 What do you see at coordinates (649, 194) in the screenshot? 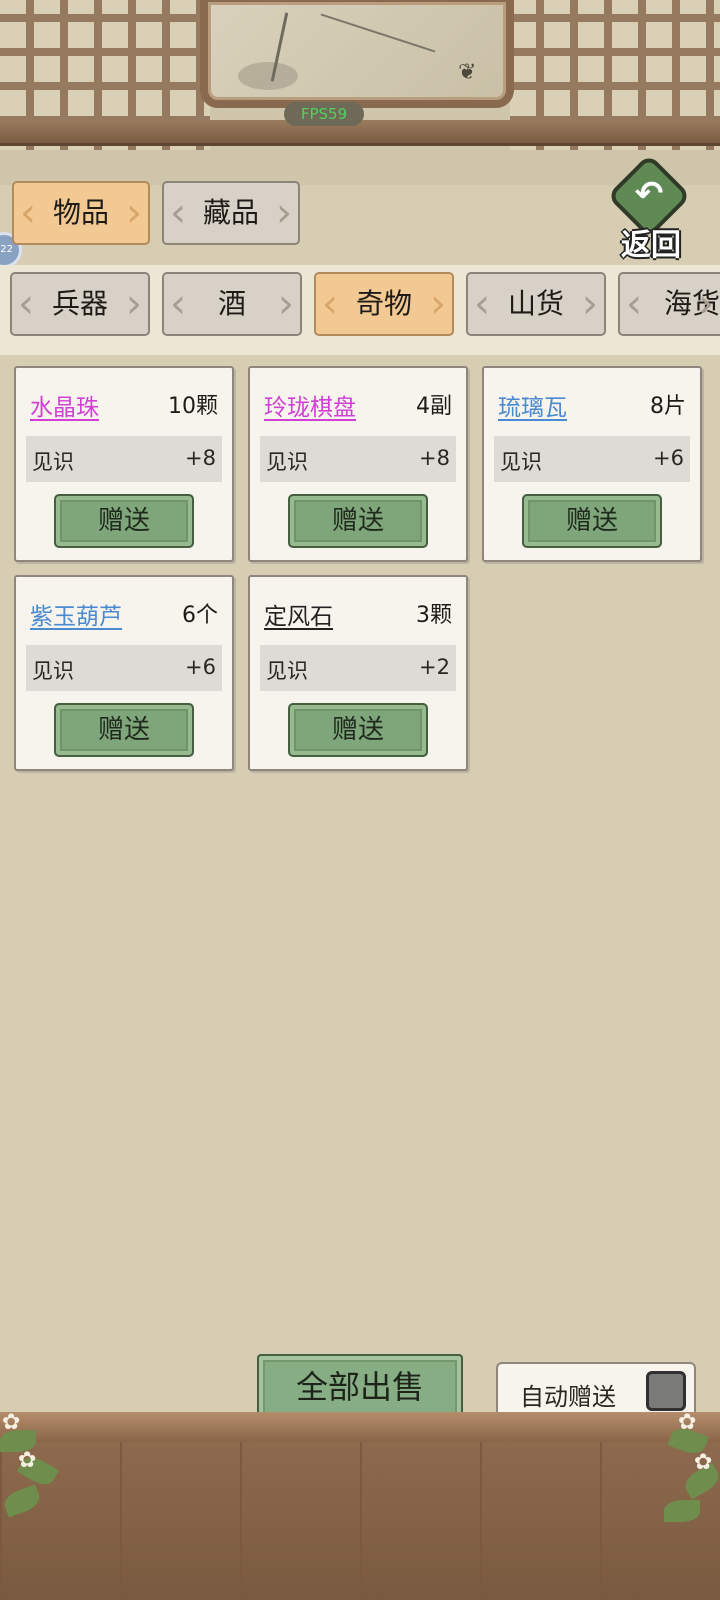
I see `return-arrow-icon: ↶` at bounding box center [649, 194].